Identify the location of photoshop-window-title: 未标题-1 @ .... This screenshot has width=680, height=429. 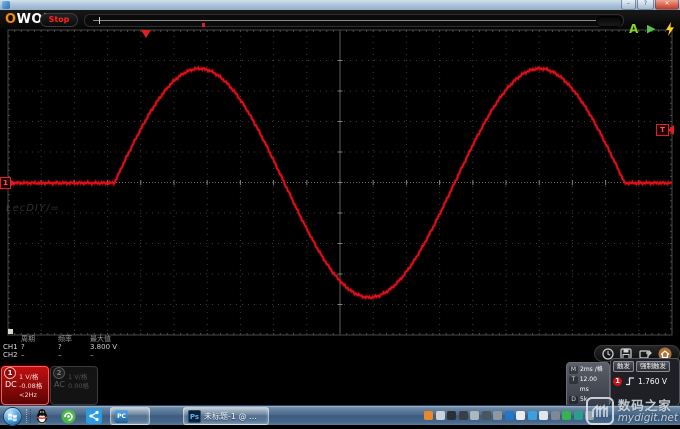
(230, 416).